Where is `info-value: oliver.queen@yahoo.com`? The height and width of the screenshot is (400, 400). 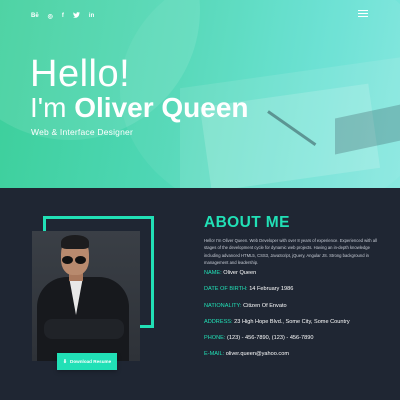 info-value: oliver.queen@yahoo.com is located at coordinates (257, 354).